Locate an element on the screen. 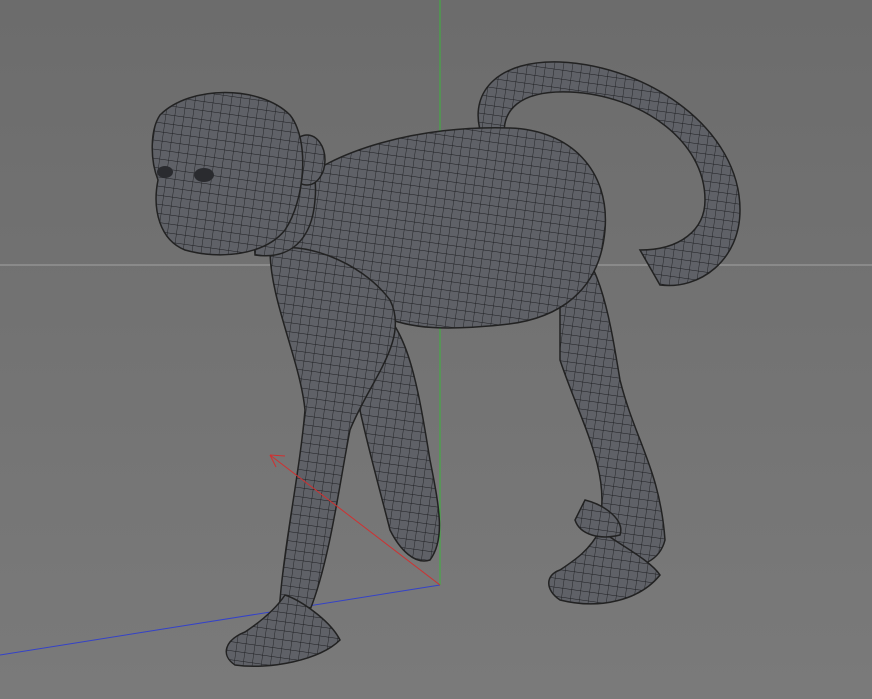 The height and width of the screenshot is (699, 872). eye-left is located at coordinates (165, 172).